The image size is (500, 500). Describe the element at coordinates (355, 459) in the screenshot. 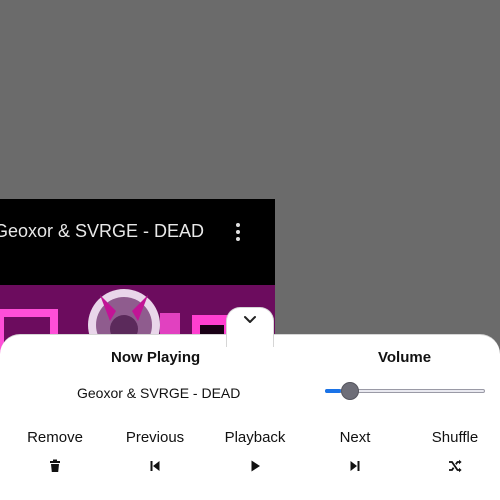

I see `next-button: Next` at that location.